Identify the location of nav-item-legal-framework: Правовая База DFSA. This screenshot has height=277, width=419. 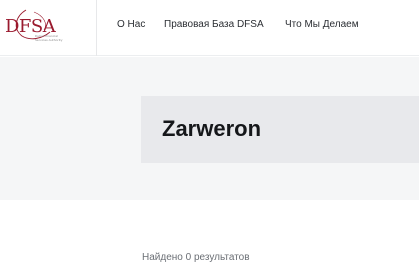
(214, 28).